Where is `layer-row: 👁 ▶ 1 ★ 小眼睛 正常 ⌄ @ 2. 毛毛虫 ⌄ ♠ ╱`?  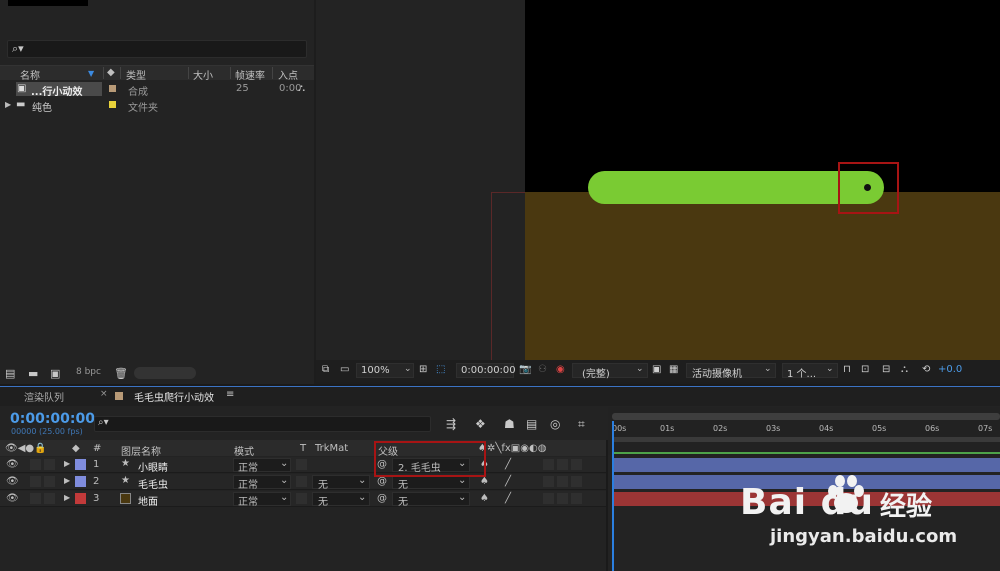
layer-row: 👁 ▶ 1 ★ 小眼睛 正常 ⌄ @ 2. 毛毛虫 ⌄ ♠ ╱ is located at coordinates (304, 465).